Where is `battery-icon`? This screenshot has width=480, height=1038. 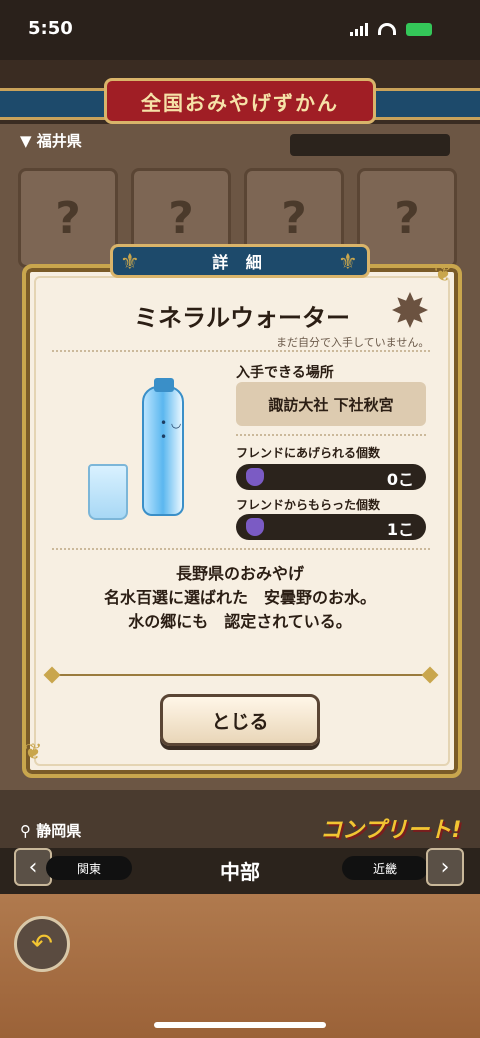
battery-icon is located at coordinates (419, 29).